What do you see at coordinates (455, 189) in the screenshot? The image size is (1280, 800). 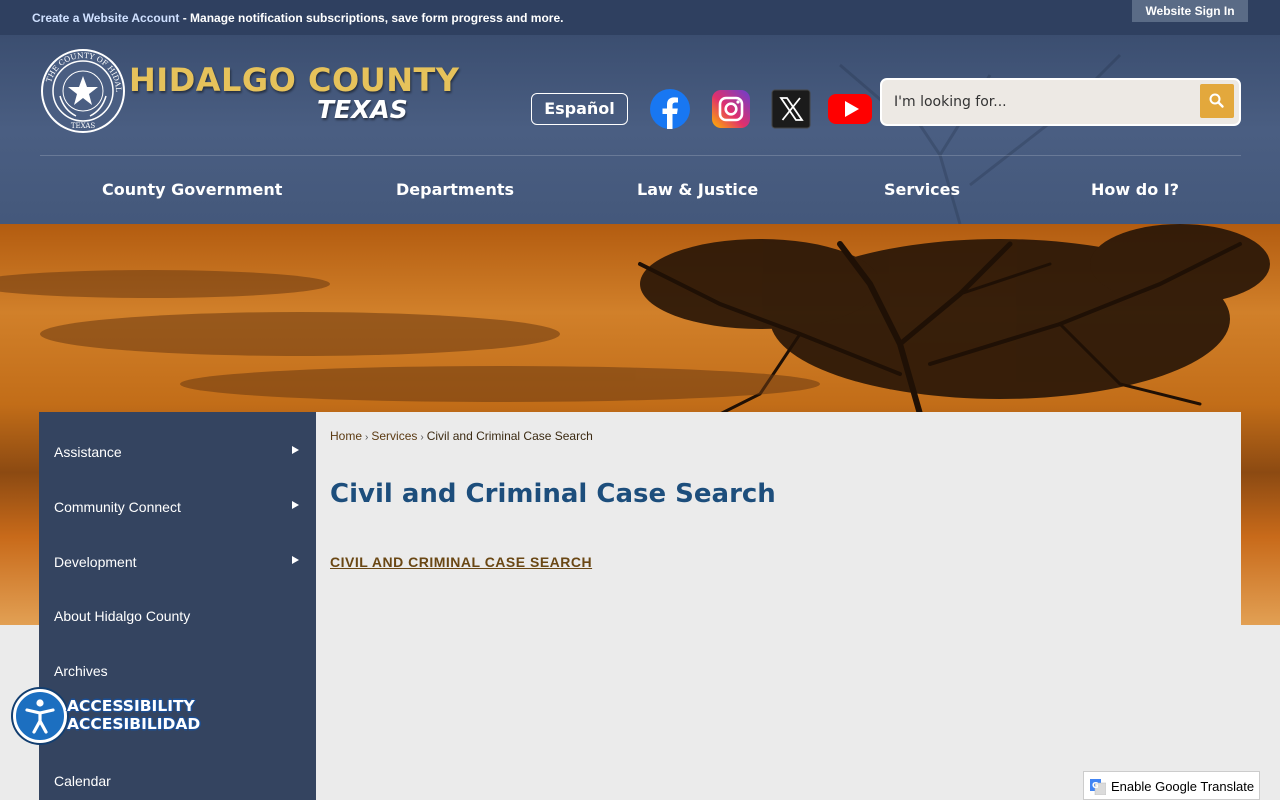 I see `nav-departments: Departments` at bounding box center [455, 189].